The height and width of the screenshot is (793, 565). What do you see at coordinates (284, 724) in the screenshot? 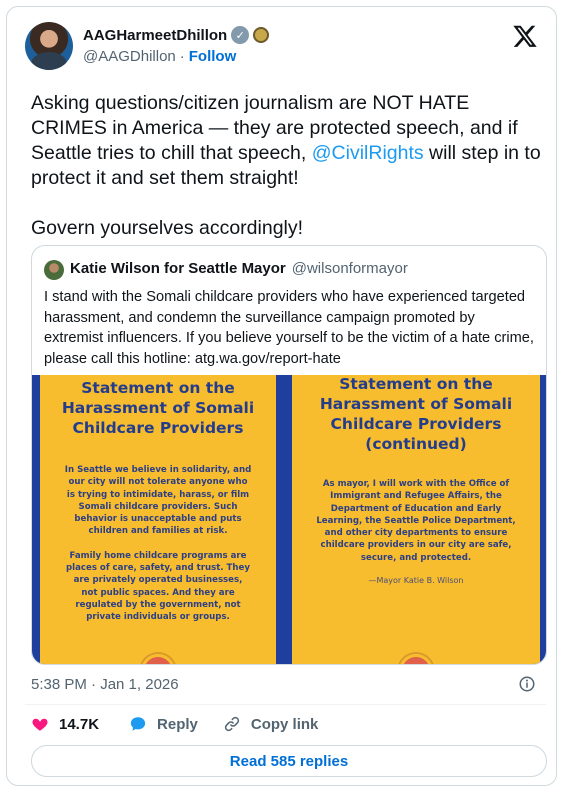
I see `copy-link-label: Copy link` at bounding box center [284, 724].